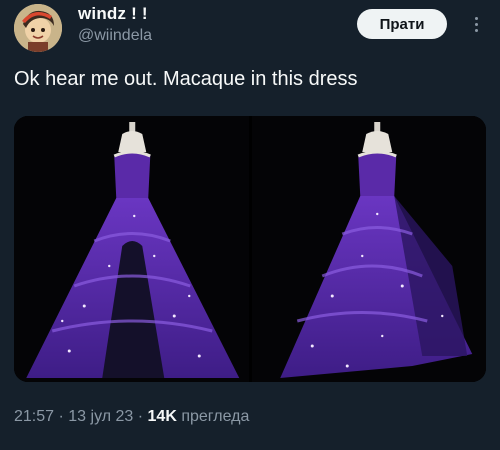 Image resolution: width=500 pixels, height=450 pixels. What do you see at coordinates (100, 416) in the screenshot?
I see `tweet-date: 13 јул 23` at bounding box center [100, 416].